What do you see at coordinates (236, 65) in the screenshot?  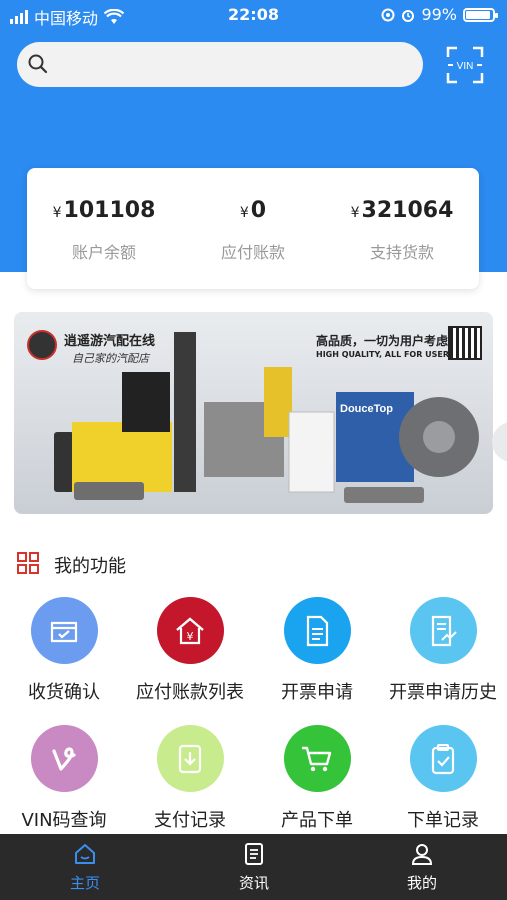 I see `search-input` at bounding box center [236, 65].